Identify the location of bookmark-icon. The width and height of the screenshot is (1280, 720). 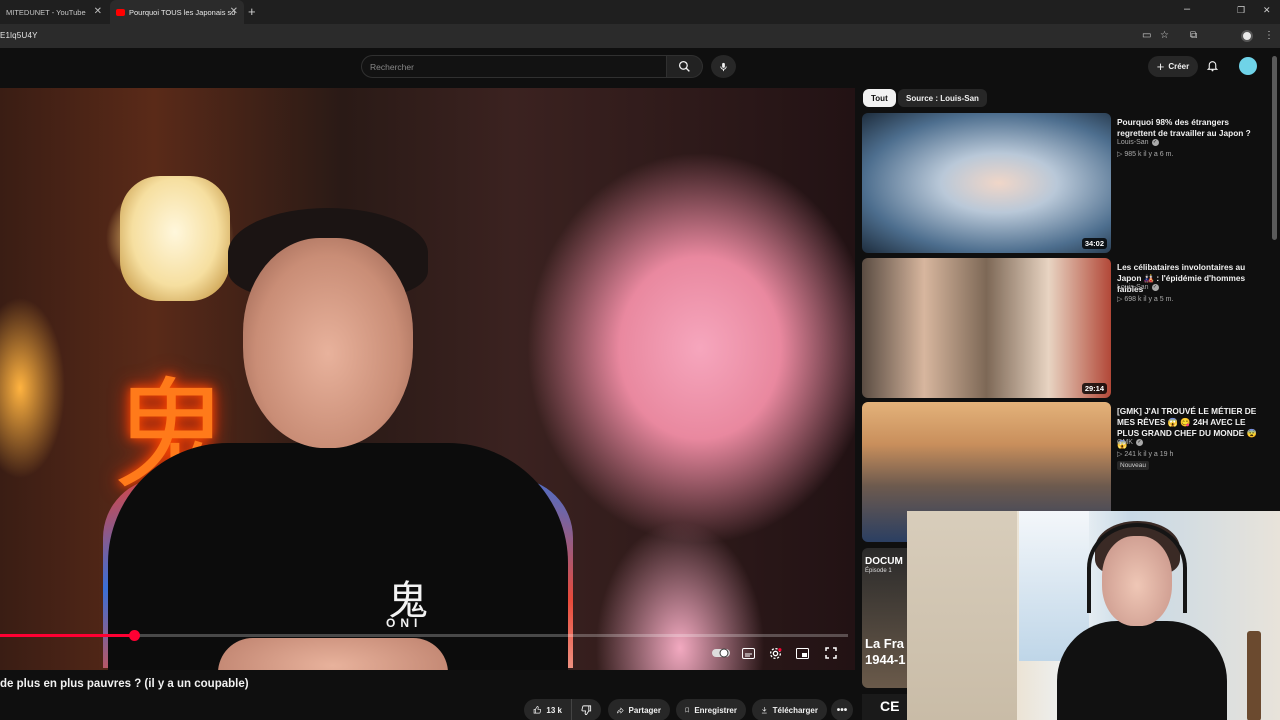
(687, 710).